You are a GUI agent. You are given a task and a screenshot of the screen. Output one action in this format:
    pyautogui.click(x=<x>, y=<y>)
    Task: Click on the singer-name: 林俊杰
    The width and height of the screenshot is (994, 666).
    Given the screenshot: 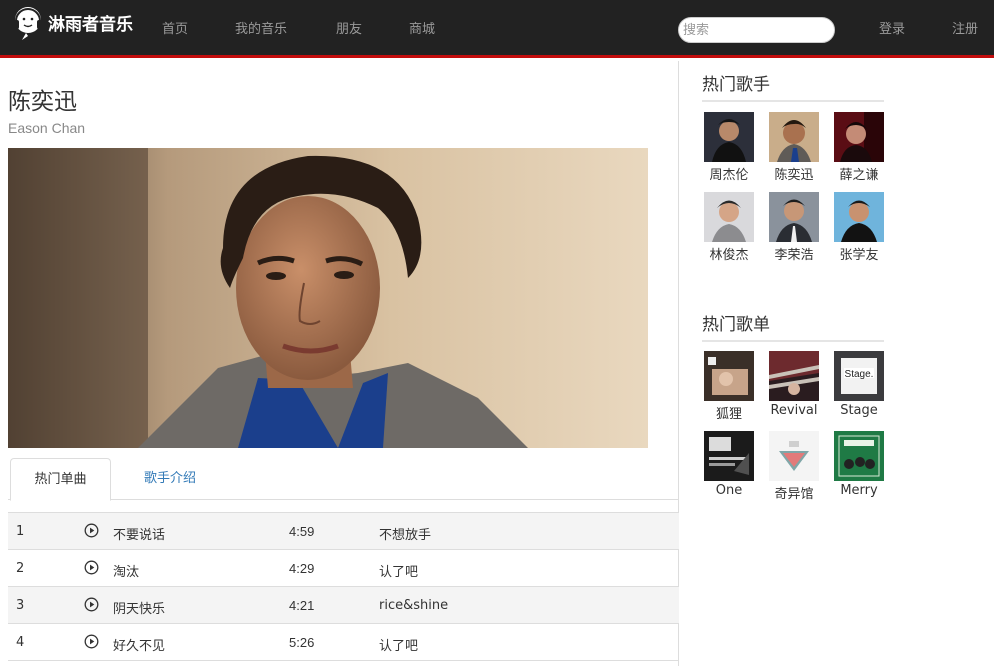 What is the action you would take?
    pyautogui.click(x=729, y=253)
    